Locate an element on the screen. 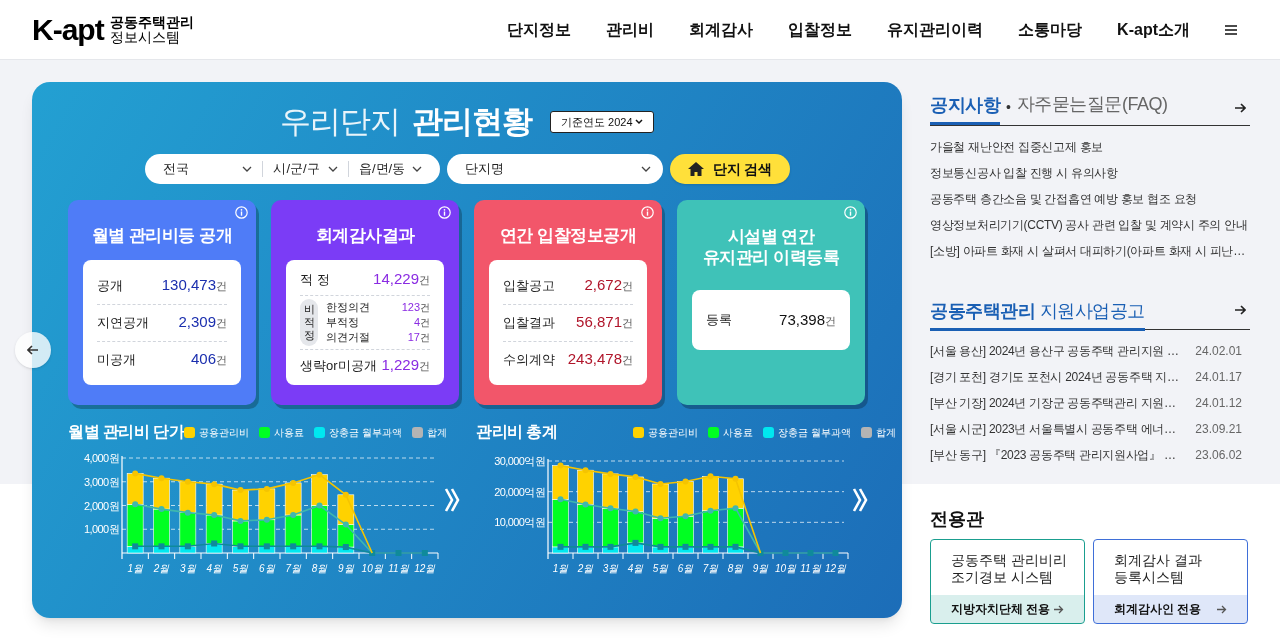 The height and width of the screenshot is (642, 1280). count-value: 73,398건 is located at coordinates (807, 319).